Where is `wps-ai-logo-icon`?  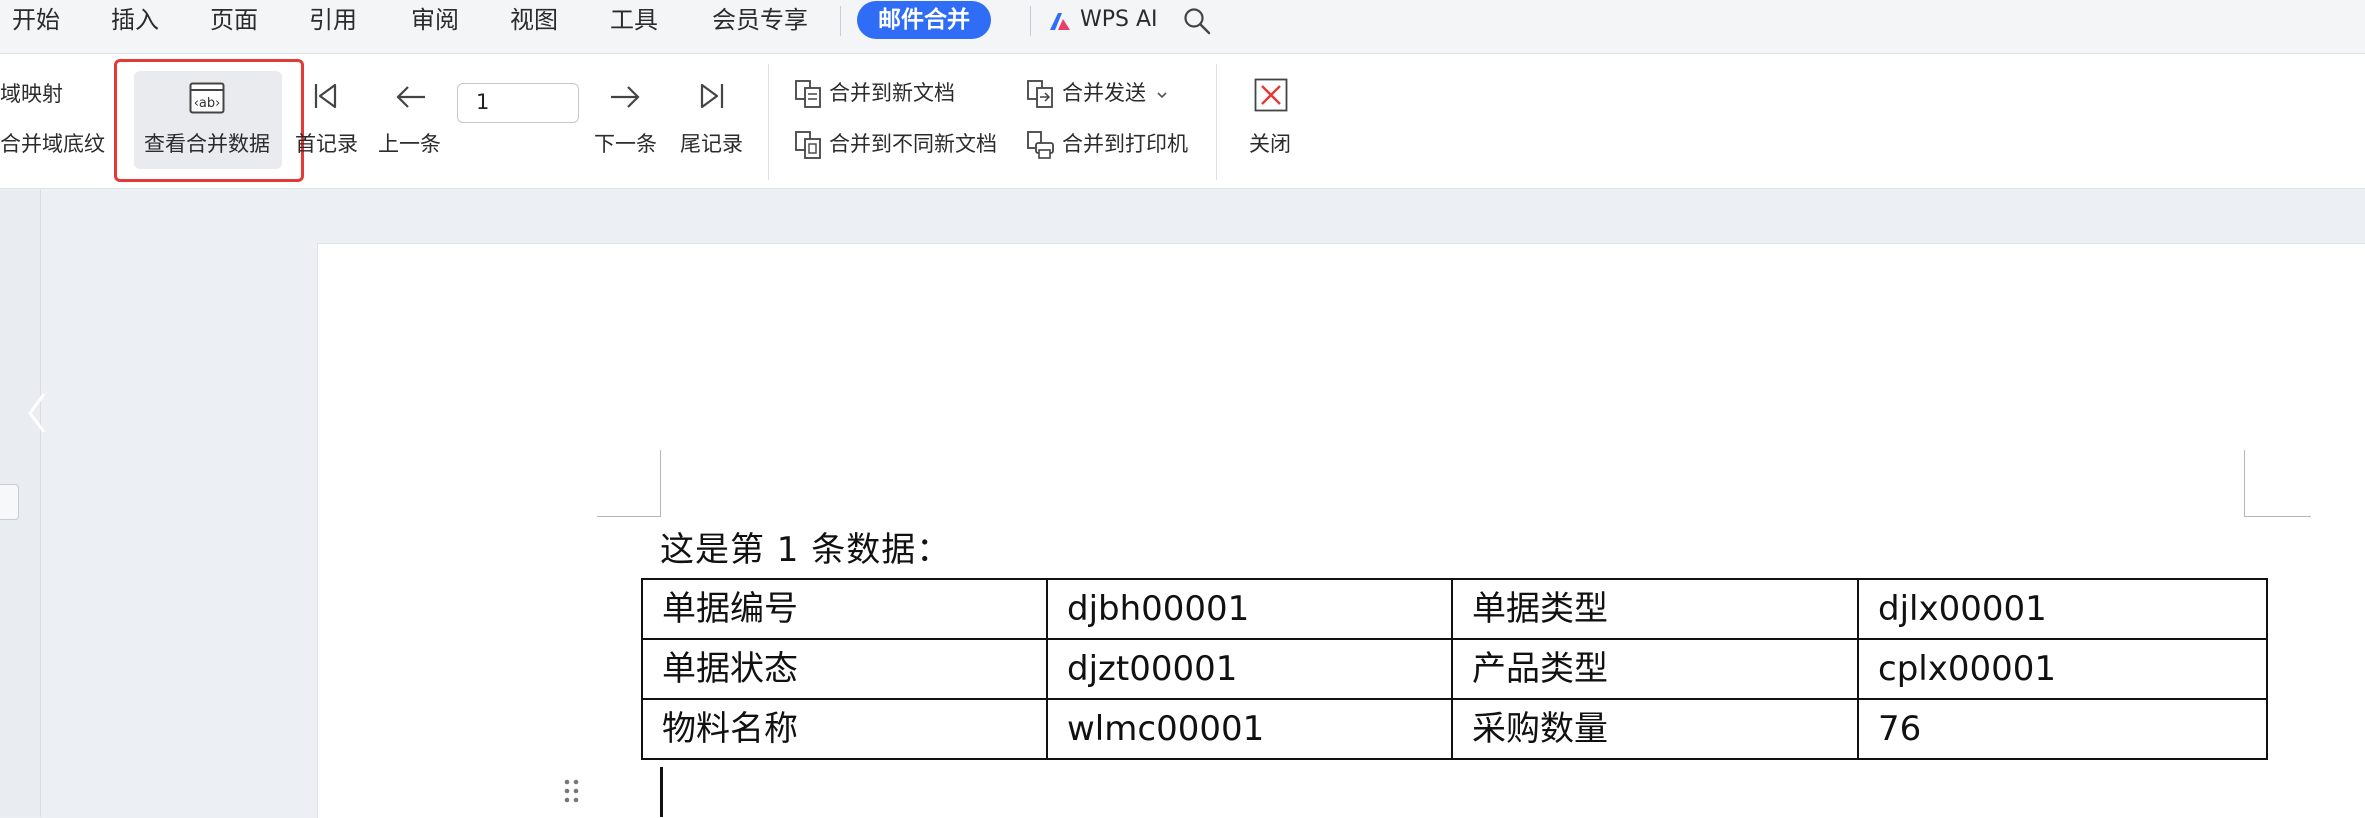
wps-ai-logo-icon is located at coordinates (1060, 21).